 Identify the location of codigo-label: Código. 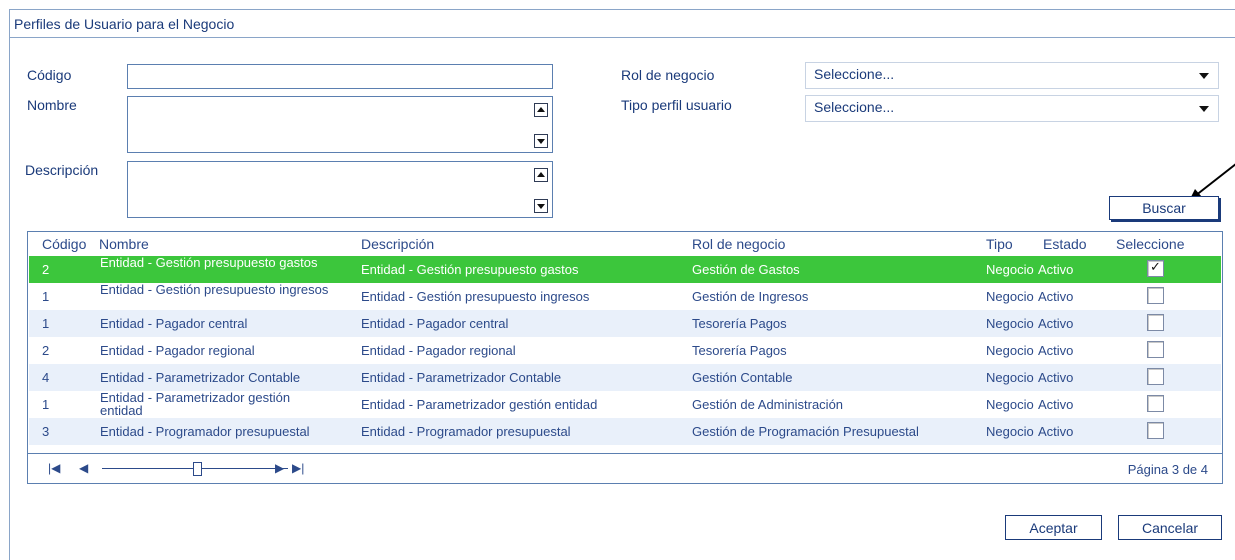
(49, 75).